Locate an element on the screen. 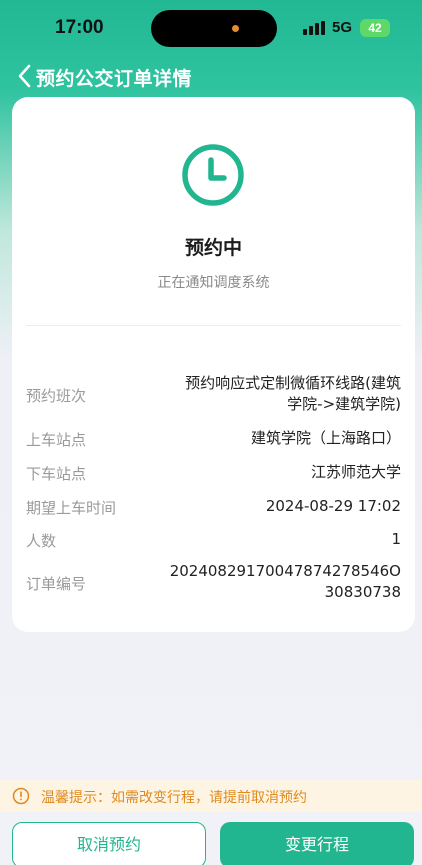  change-trip-button: 变更行程 is located at coordinates (317, 843).